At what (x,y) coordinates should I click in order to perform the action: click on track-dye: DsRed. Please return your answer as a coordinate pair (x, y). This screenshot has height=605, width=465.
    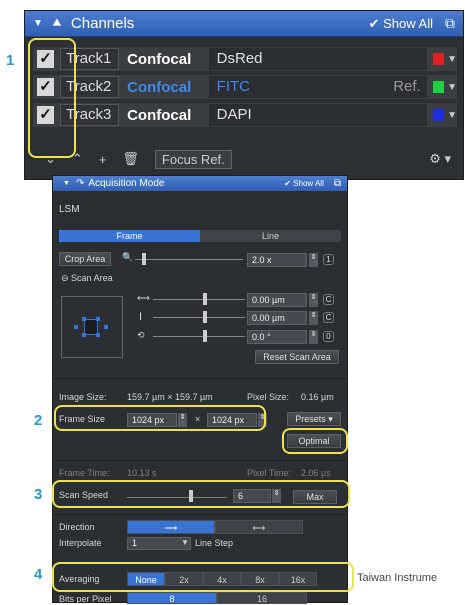
    Looking at the image, I should click on (317, 59).